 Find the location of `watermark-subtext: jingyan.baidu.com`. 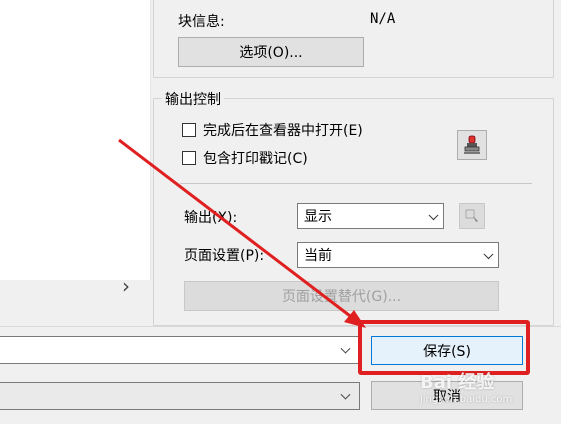

watermark-subtext: jingyan.baidu.com is located at coordinates (466, 399).